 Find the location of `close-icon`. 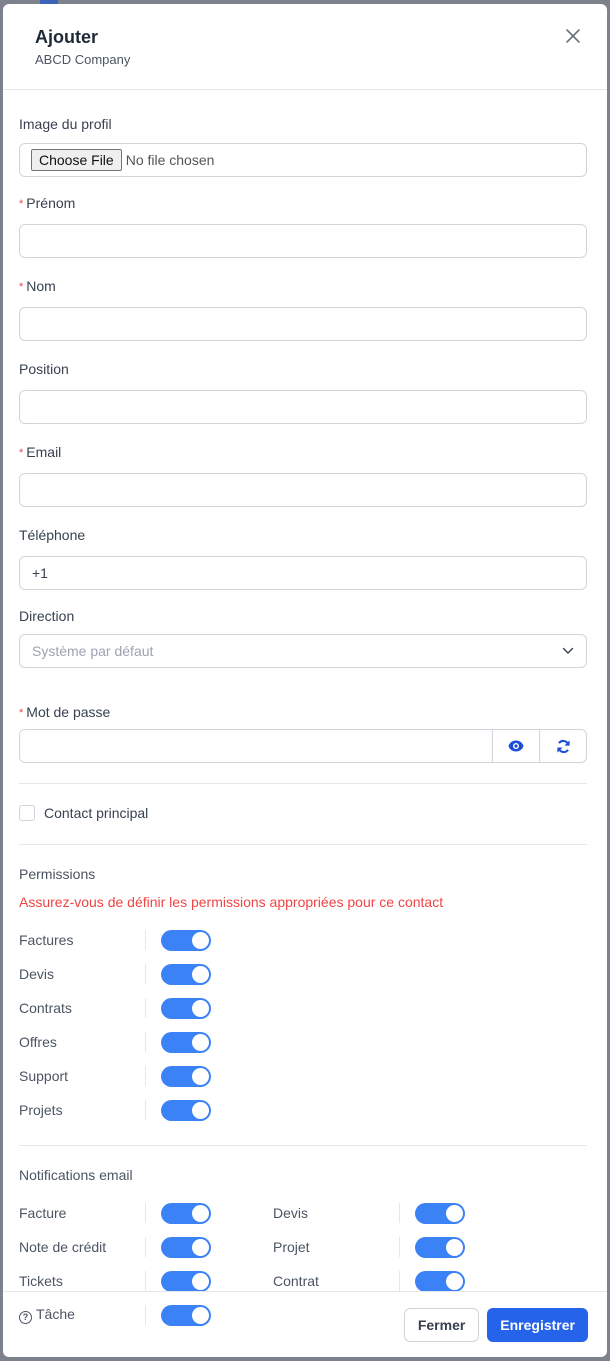

close-icon is located at coordinates (573, 36).